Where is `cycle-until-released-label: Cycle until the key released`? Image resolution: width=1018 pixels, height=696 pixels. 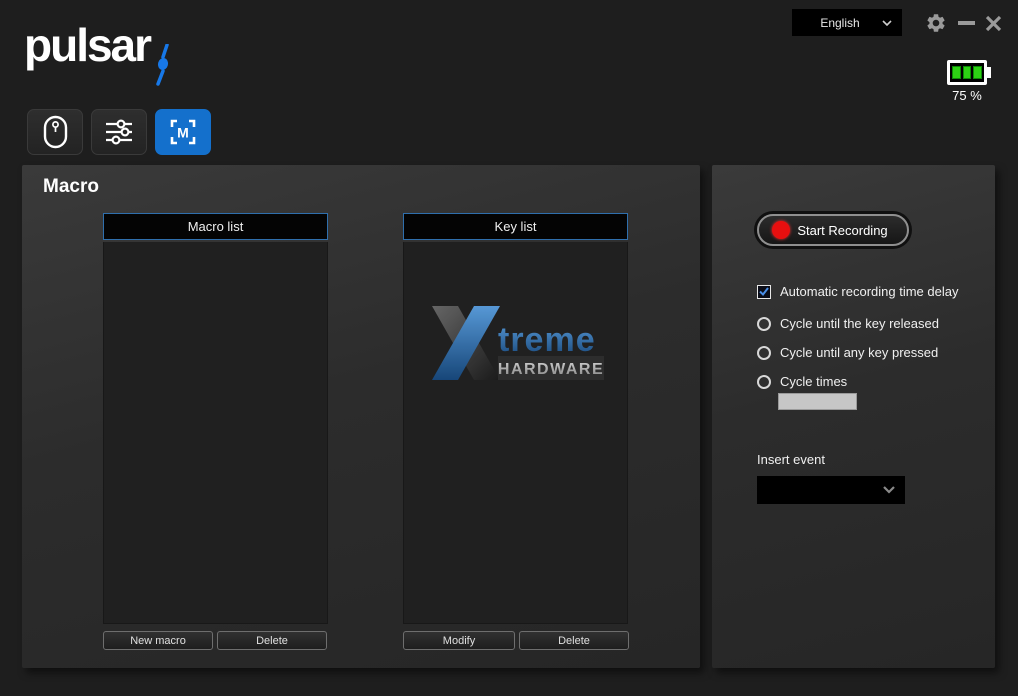 cycle-until-released-label: Cycle until the key released is located at coordinates (859, 323).